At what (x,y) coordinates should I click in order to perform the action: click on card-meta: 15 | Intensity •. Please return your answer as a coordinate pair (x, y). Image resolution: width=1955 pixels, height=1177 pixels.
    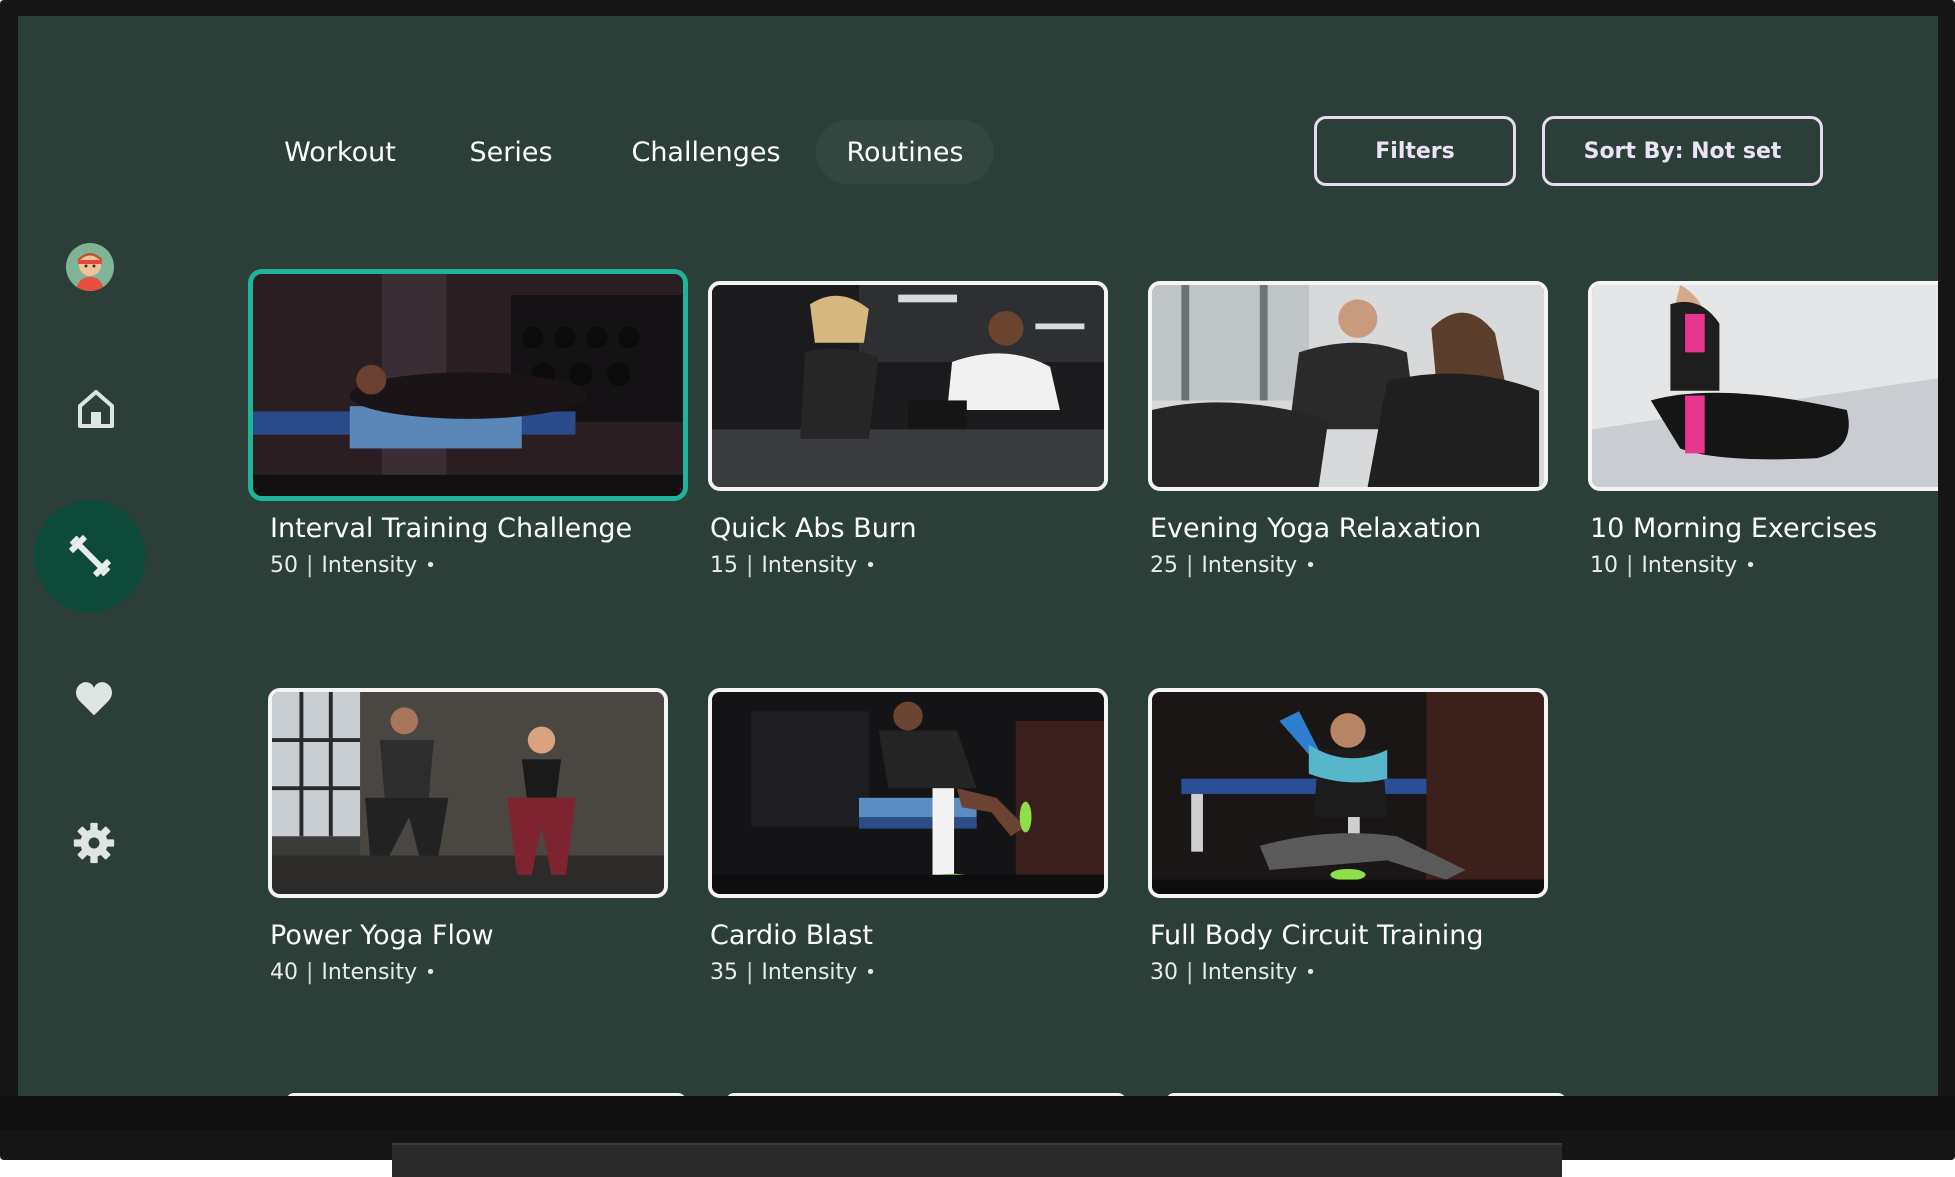
    Looking at the image, I should click on (793, 565).